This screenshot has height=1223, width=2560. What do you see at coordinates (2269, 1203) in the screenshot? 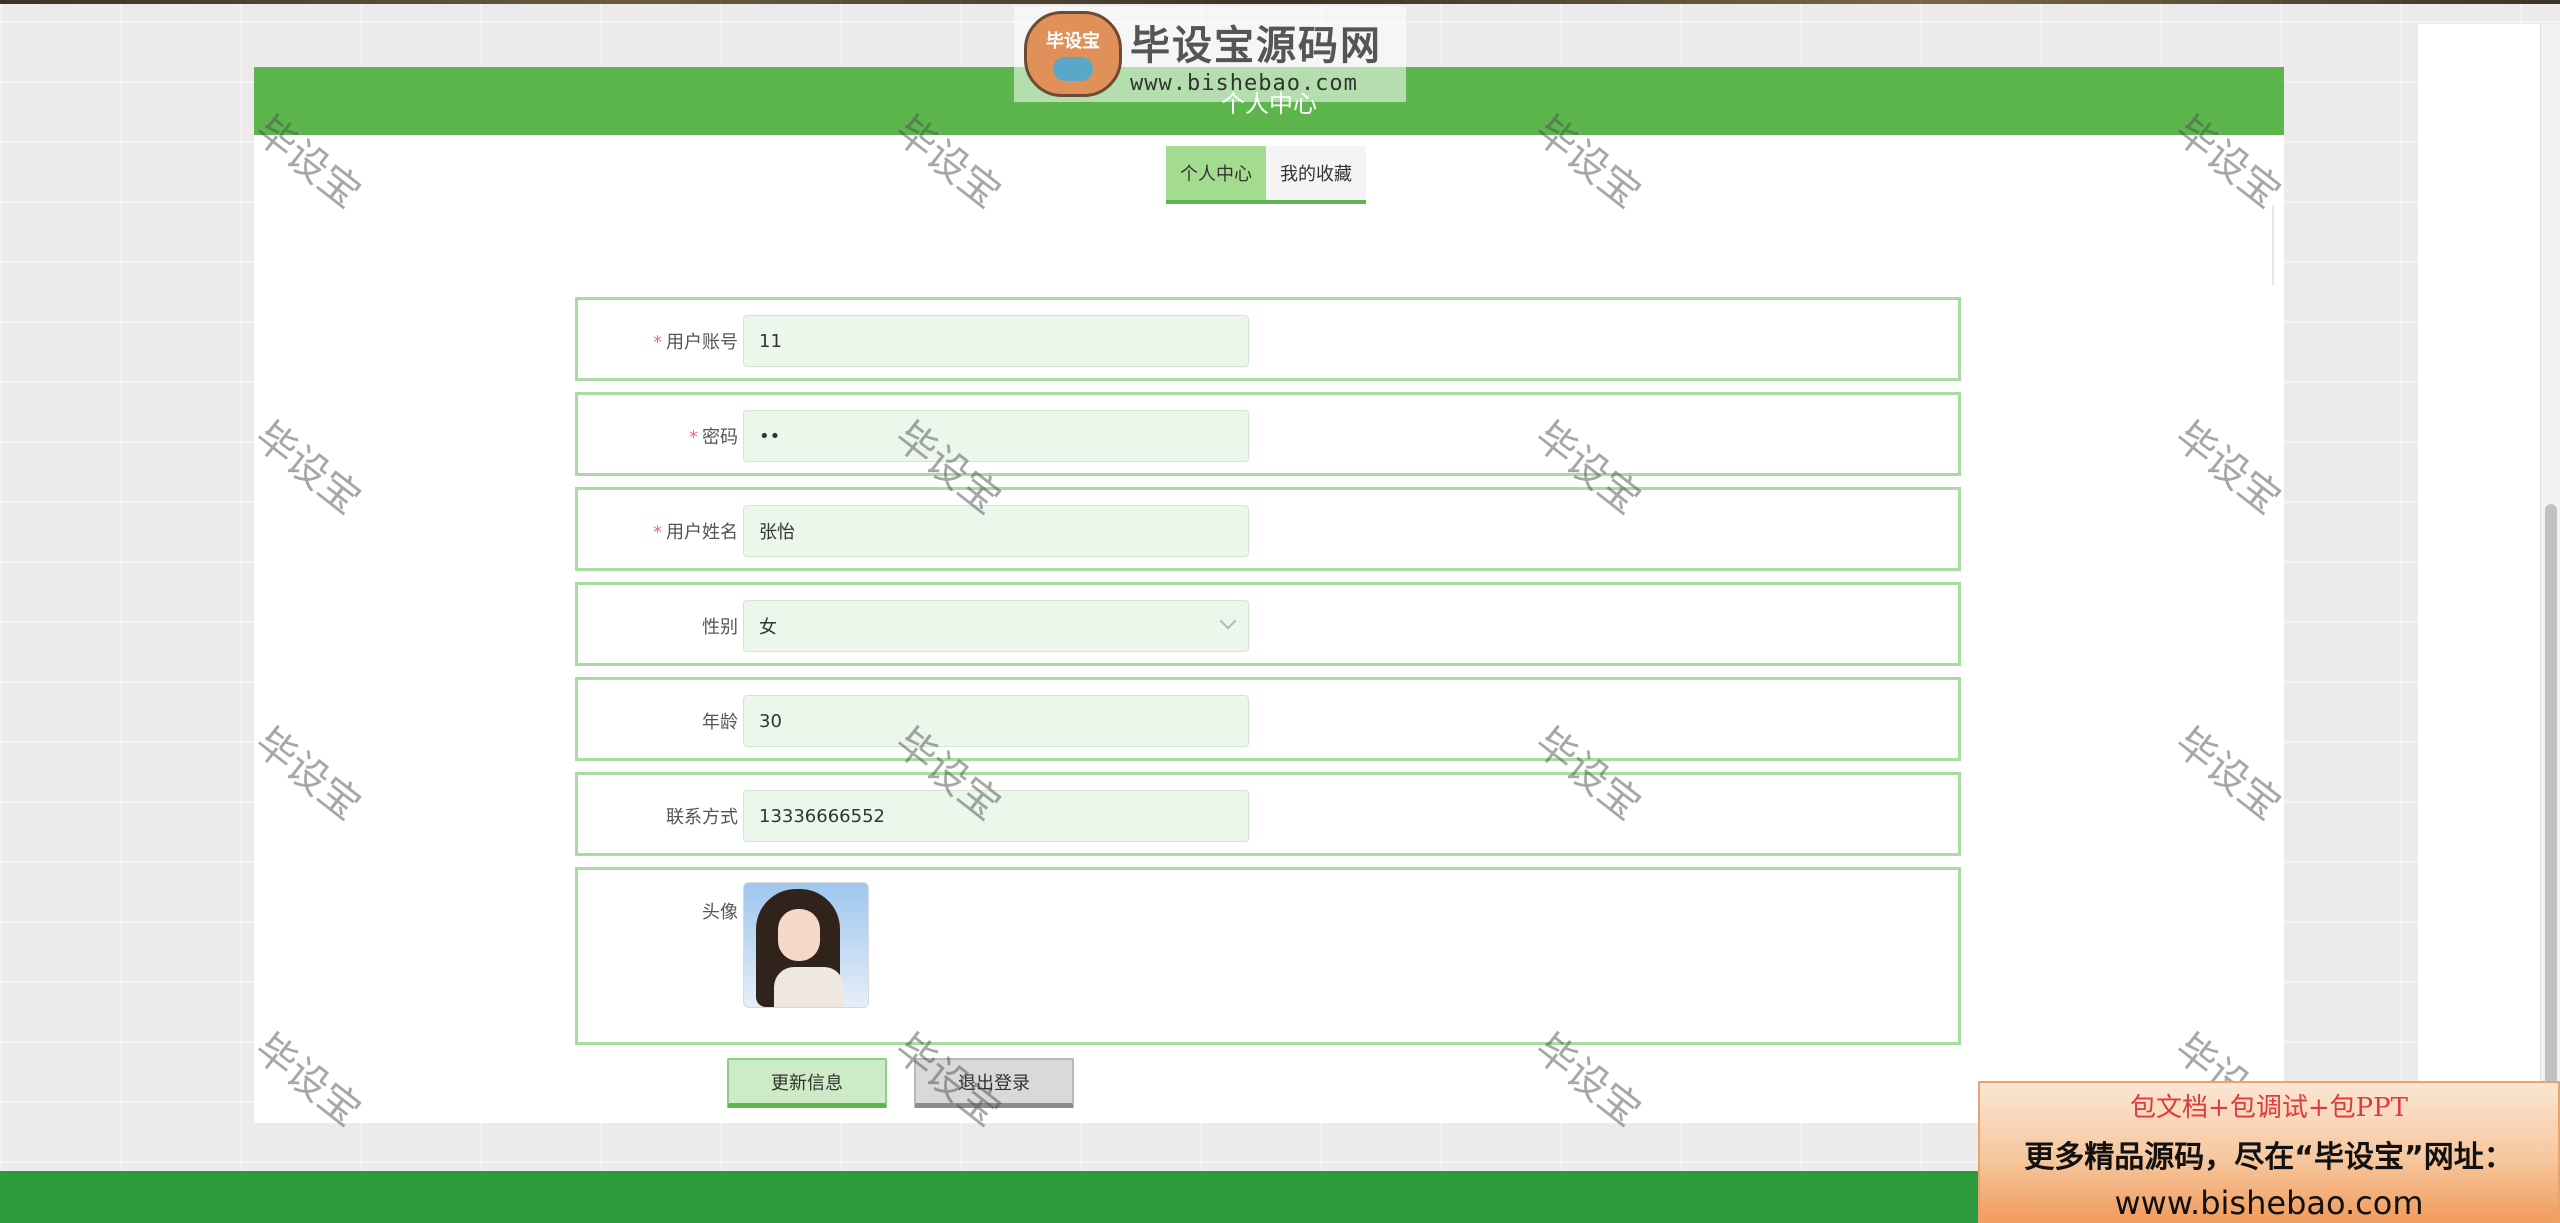
I see `promo-url: www.bishebao.com` at bounding box center [2269, 1203].